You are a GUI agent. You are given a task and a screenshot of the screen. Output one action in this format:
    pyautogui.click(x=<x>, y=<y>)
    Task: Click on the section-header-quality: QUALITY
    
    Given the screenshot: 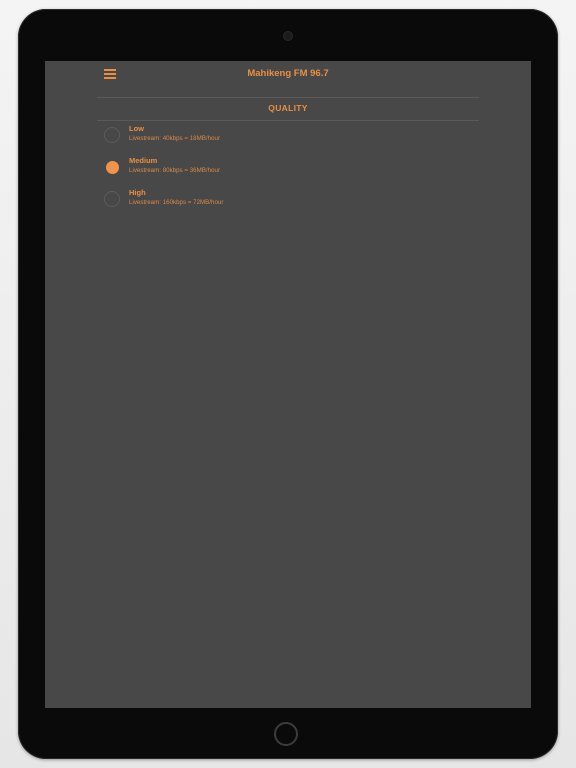 What is the action you would take?
    pyautogui.click(x=288, y=109)
    